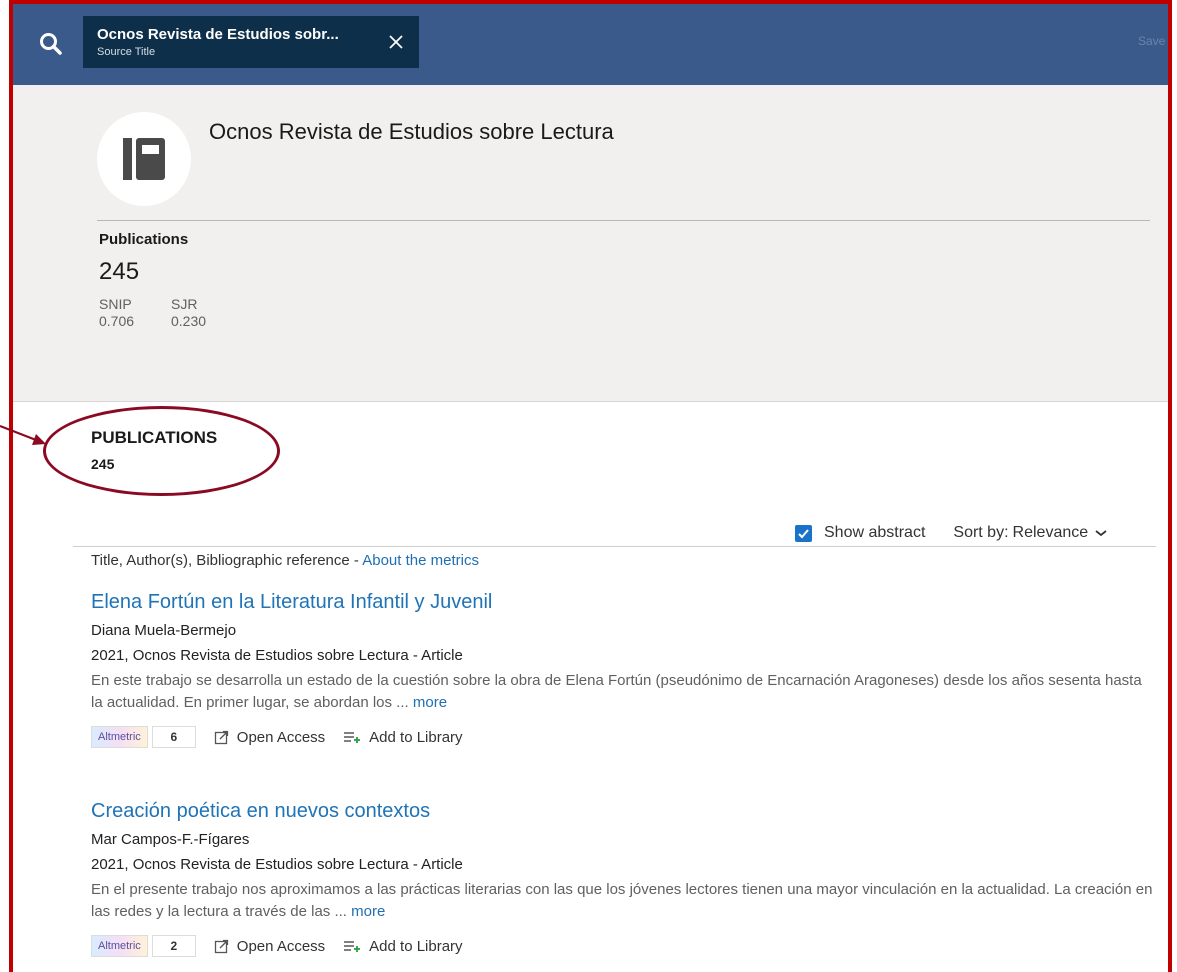  I want to click on altmetric-badge: Altmetric 2, so click(143, 946).